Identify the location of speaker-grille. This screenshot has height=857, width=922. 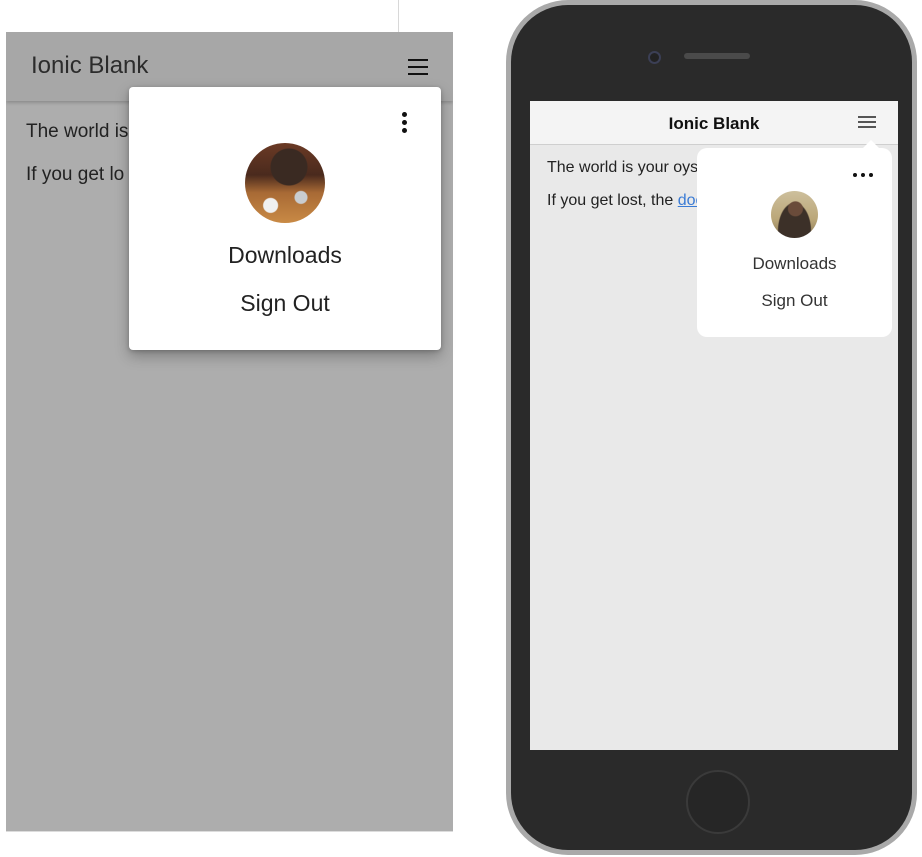
(717, 56).